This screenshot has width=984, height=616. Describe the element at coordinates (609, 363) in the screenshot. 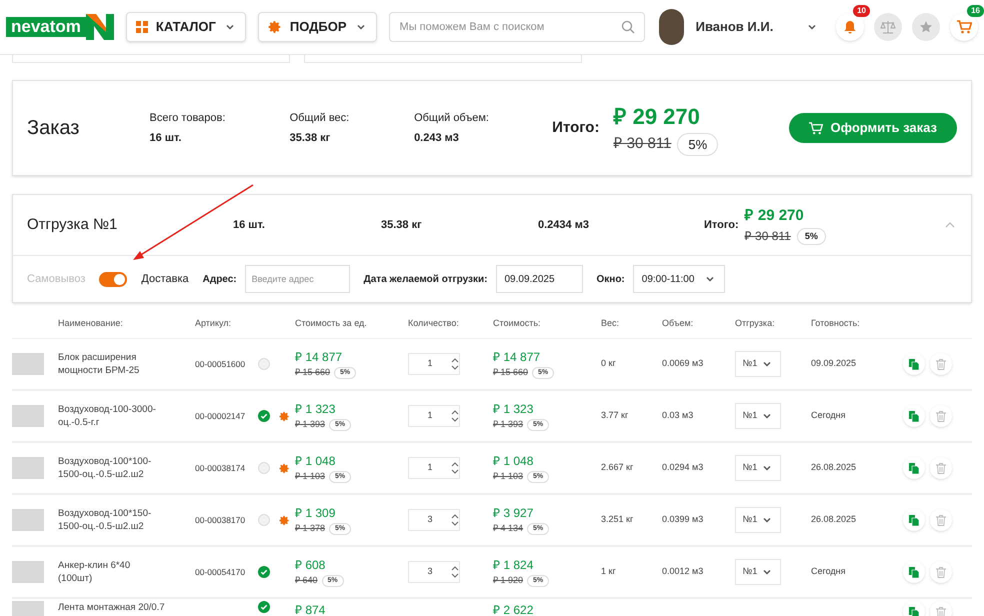

I see `weight: 0 кг` at that location.